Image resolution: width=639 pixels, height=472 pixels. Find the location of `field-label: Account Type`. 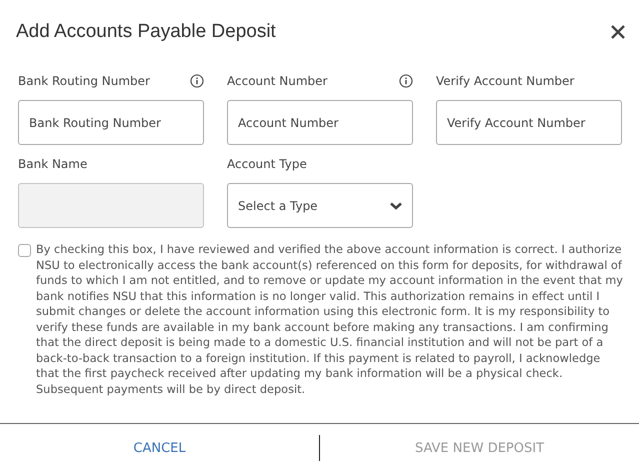

field-label: Account Type is located at coordinates (267, 164).